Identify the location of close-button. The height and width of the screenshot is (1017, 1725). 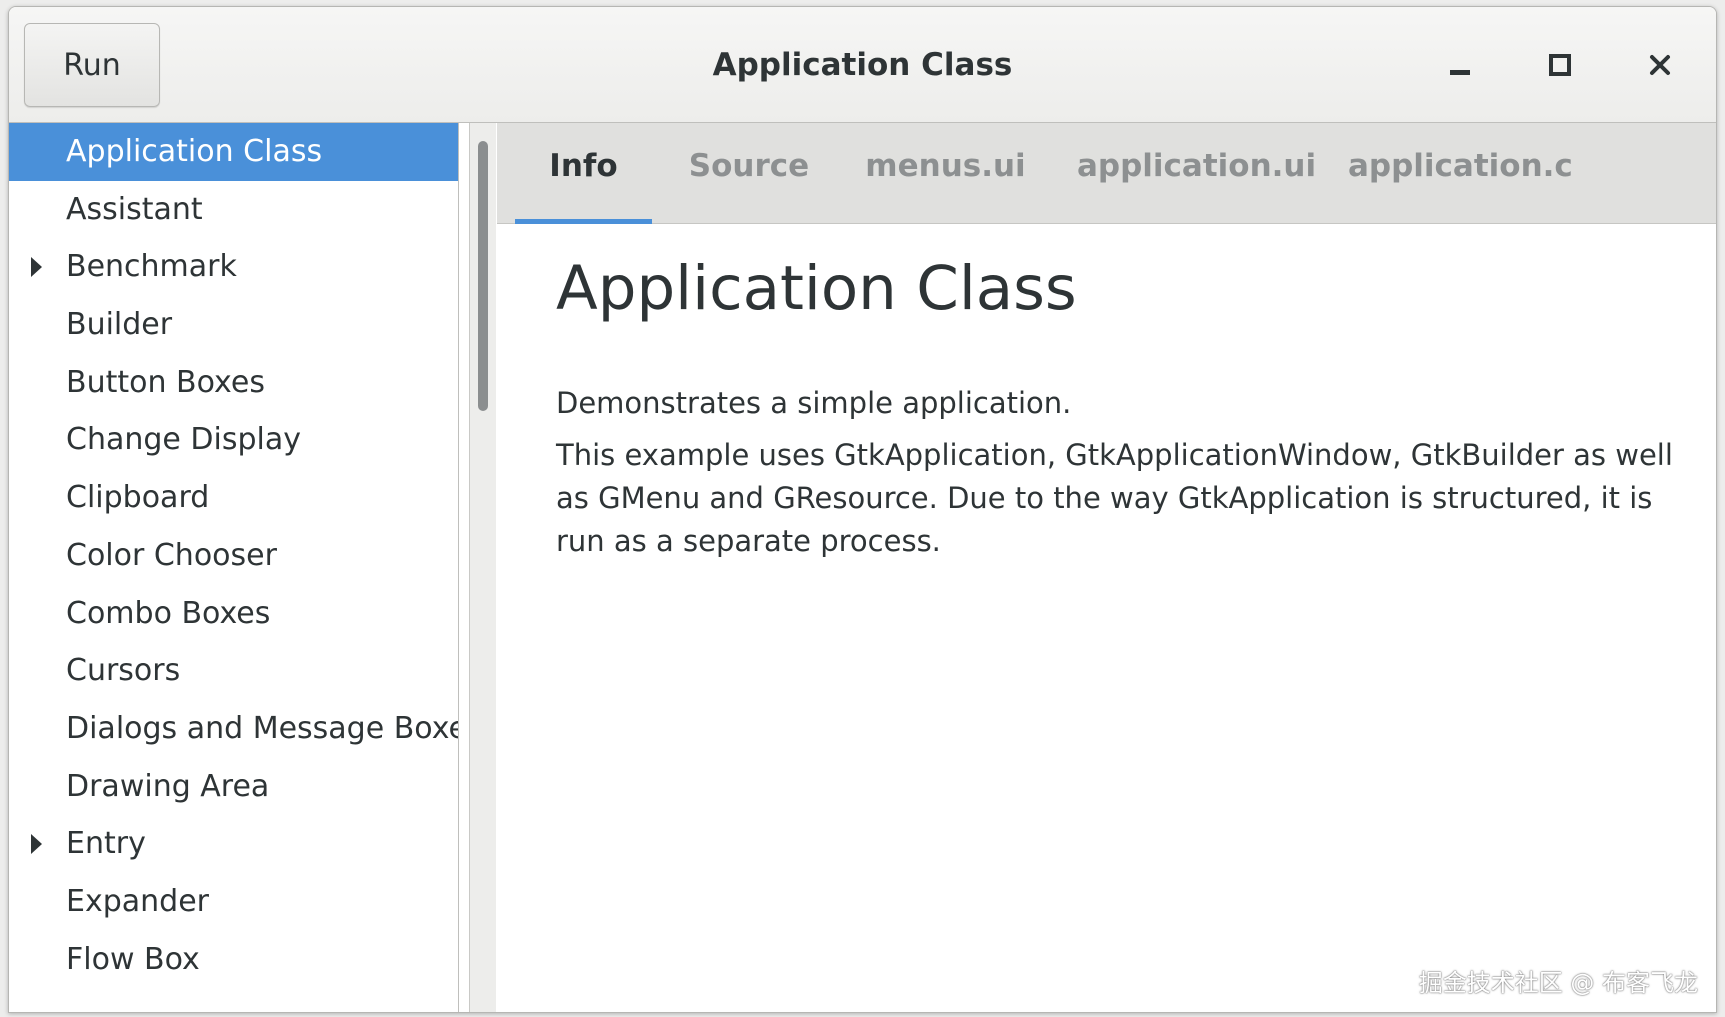
(1660, 65).